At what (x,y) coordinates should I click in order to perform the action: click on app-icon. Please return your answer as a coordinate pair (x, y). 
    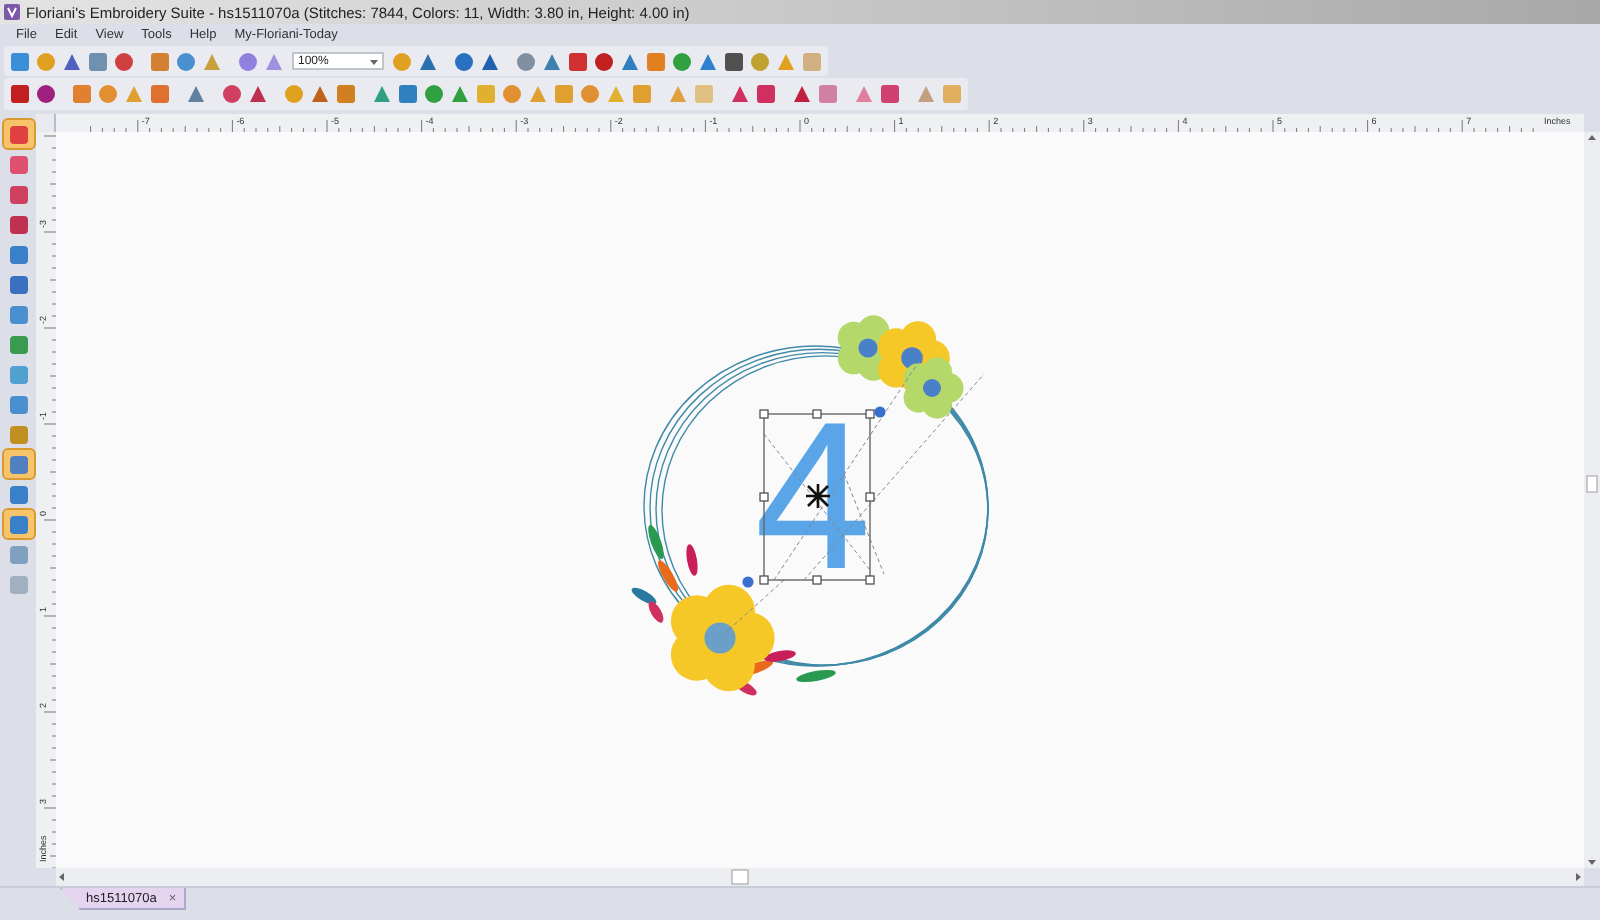
    Looking at the image, I should click on (12, 12).